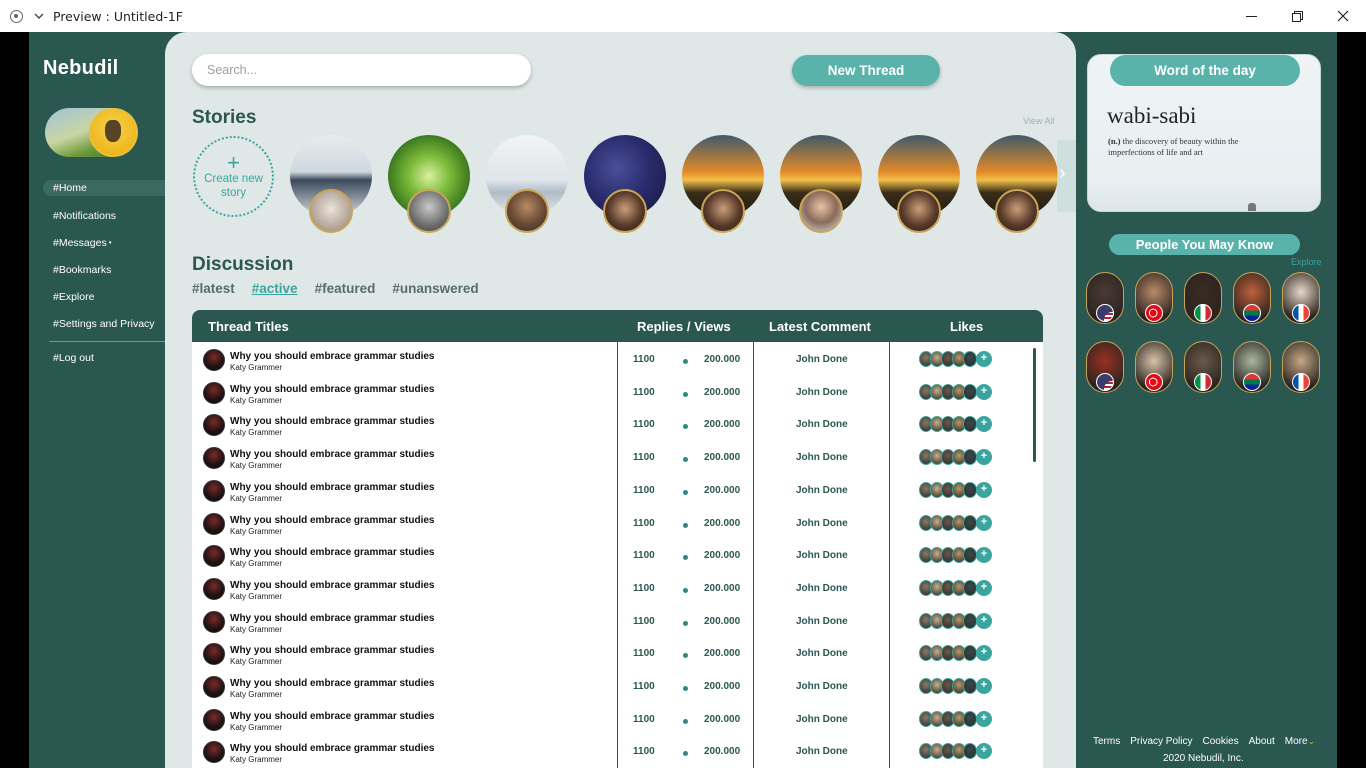 The width and height of the screenshot is (1366, 768). Describe the element at coordinates (361, 70) in the screenshot. I see `search-input` at that location.